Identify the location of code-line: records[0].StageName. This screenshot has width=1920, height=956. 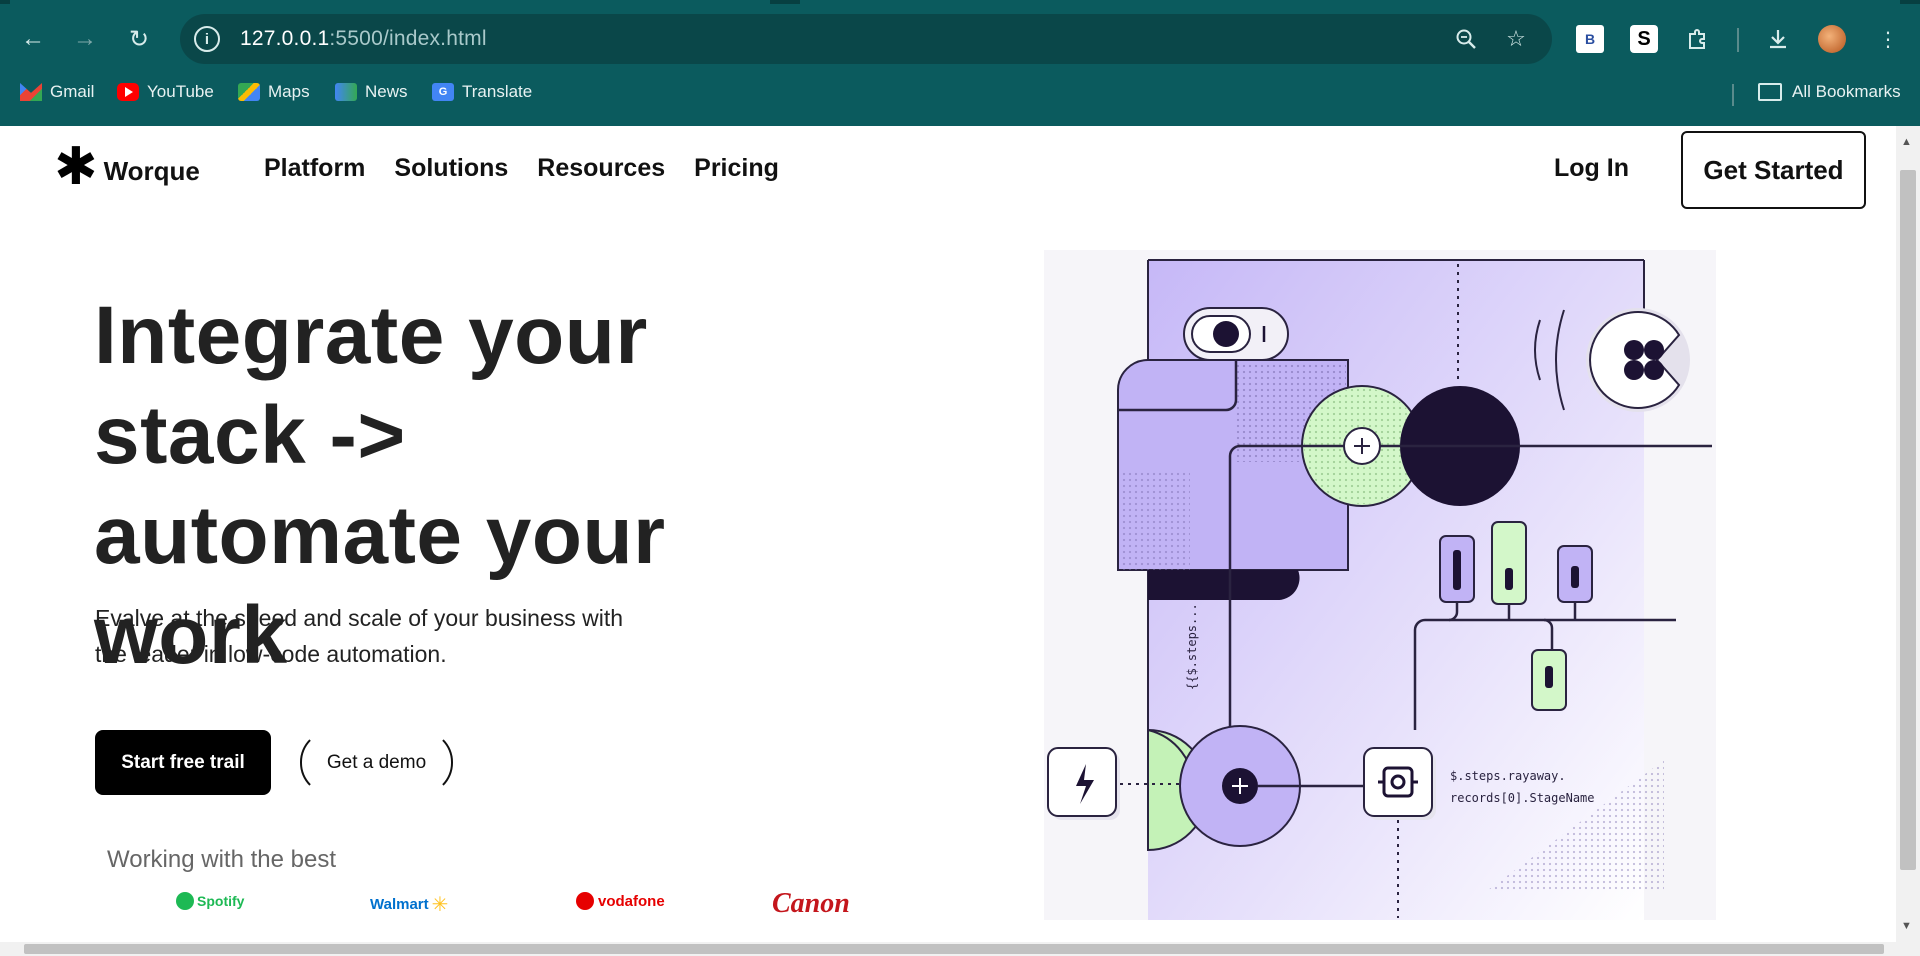
(1522, 798).